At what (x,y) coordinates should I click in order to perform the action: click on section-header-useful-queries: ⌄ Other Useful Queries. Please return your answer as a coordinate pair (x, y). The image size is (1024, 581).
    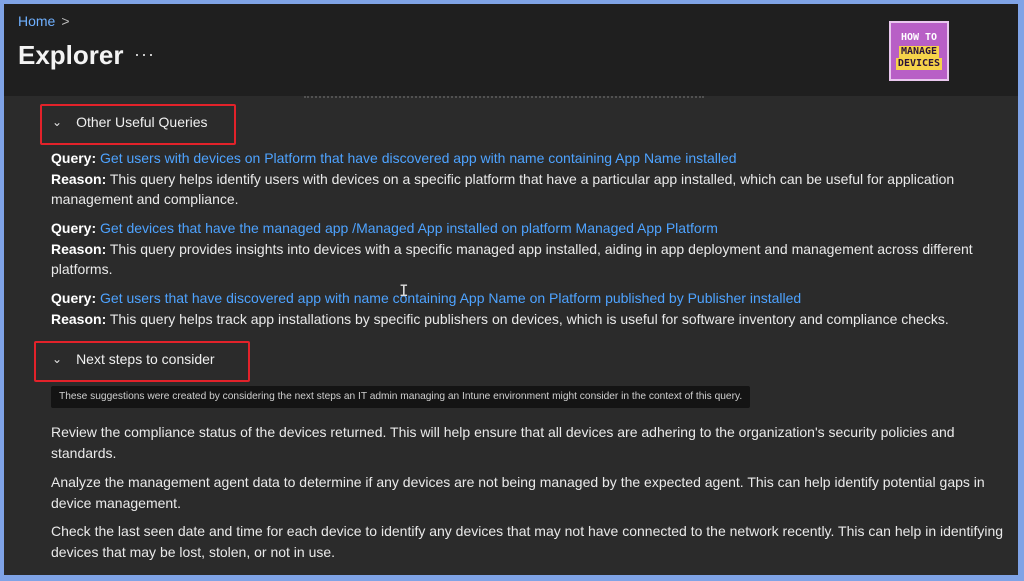
    Looking at the image, I should click on (130, 122).